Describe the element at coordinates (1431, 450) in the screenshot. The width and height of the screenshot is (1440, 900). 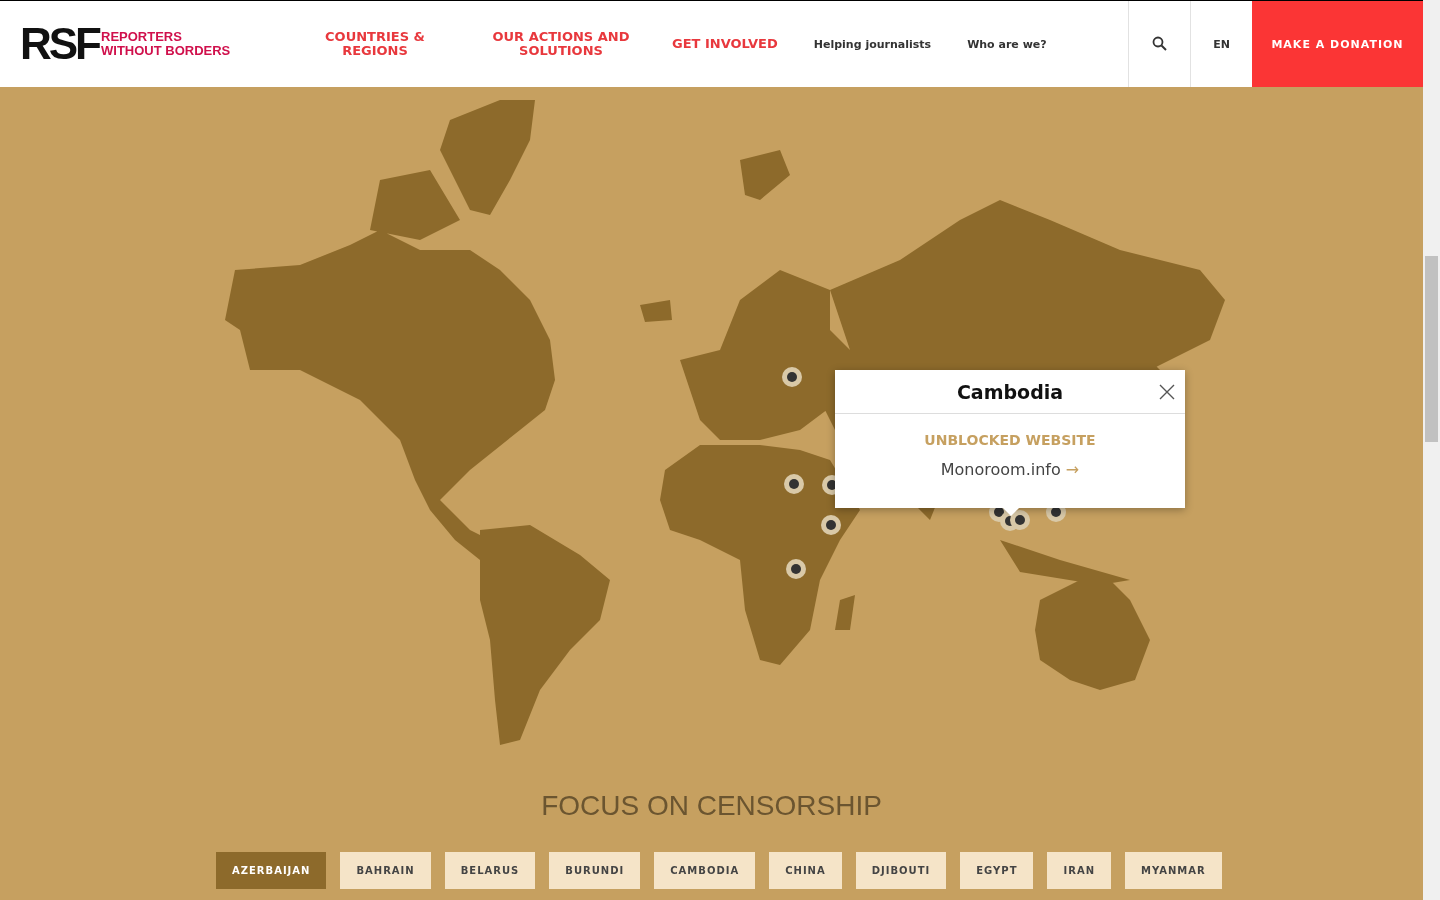
I see `scrollbar` at that location.